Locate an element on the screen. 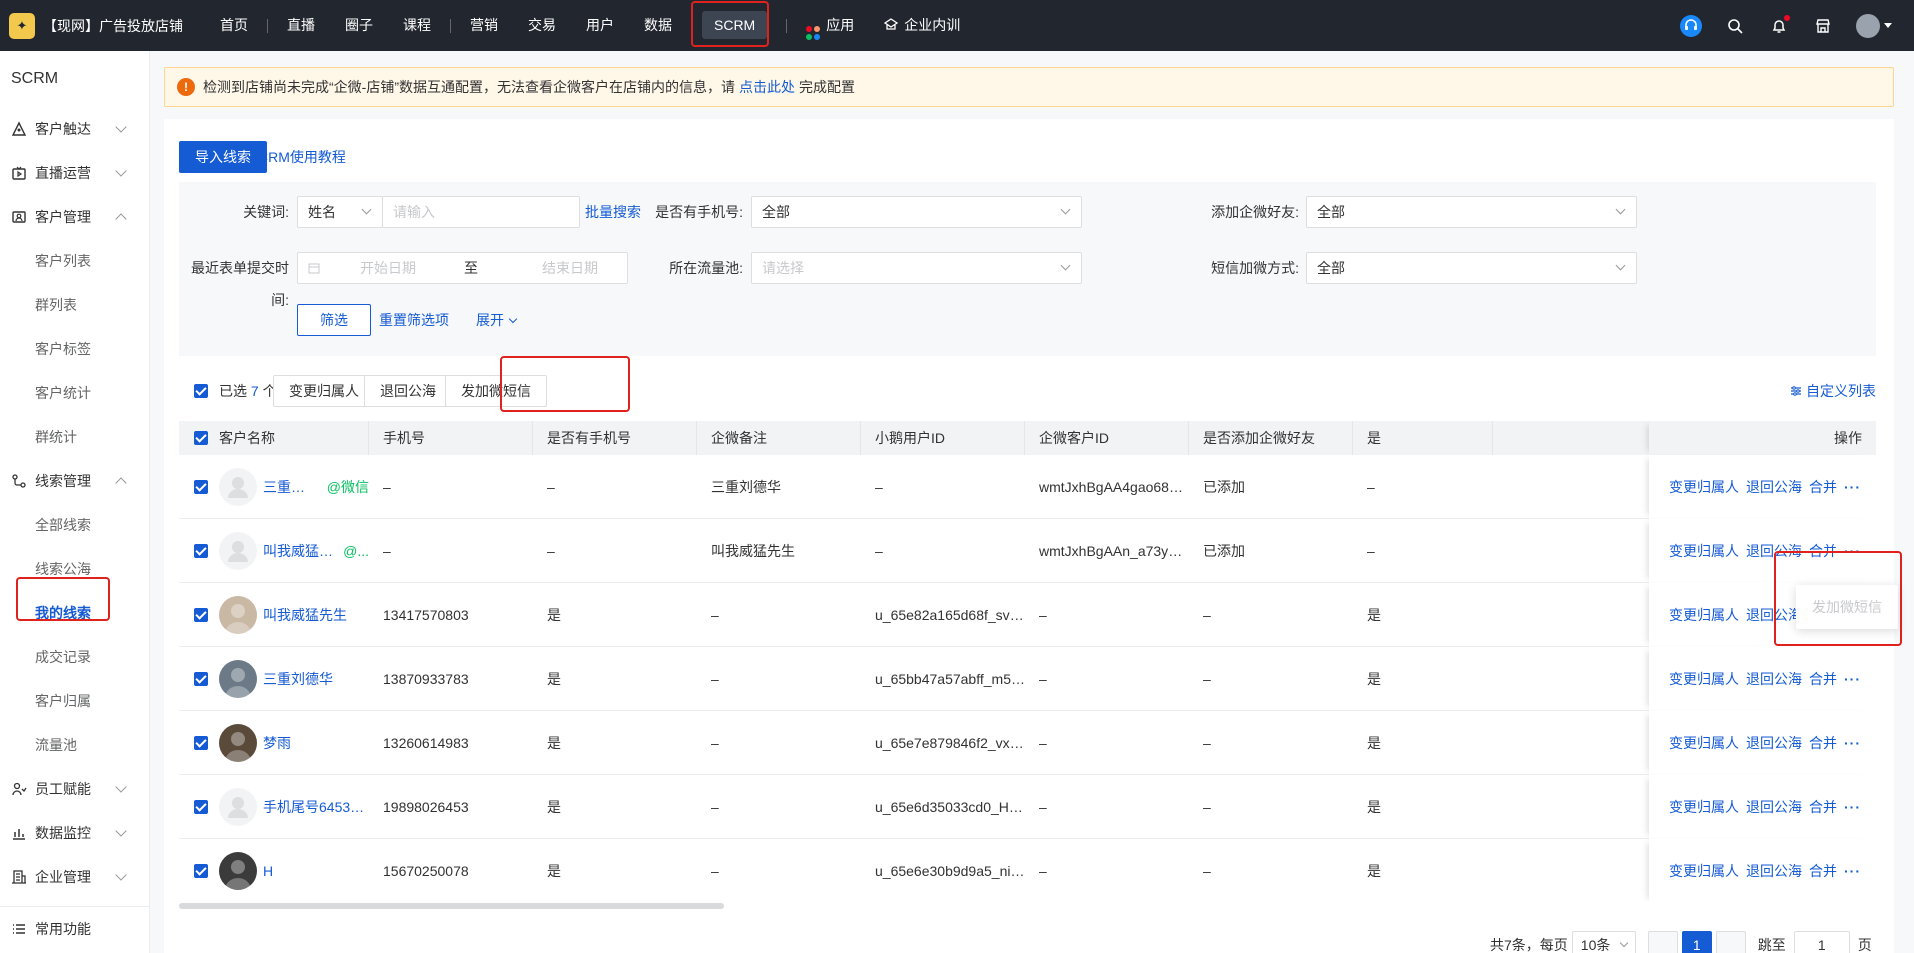 The width and height of the screenshot is (1914, 953). sidebar-item-group-list: 群列表 is located at coordinates (74, 305).